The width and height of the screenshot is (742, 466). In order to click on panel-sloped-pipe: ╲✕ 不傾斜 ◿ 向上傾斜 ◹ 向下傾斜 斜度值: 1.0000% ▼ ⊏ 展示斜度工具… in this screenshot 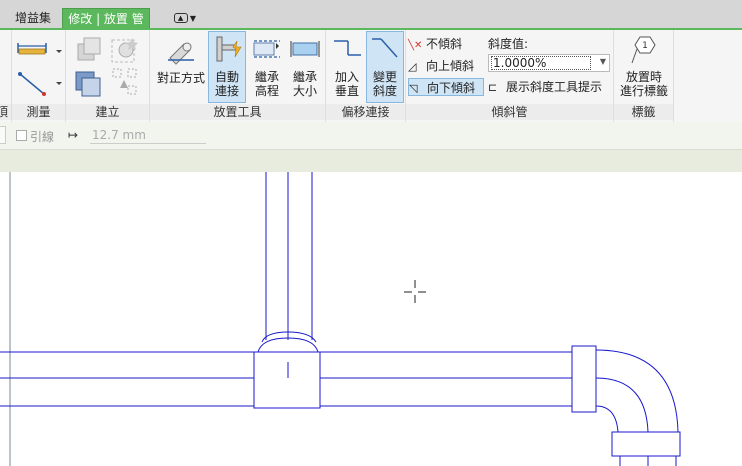, I will do `click(510, 76)`.